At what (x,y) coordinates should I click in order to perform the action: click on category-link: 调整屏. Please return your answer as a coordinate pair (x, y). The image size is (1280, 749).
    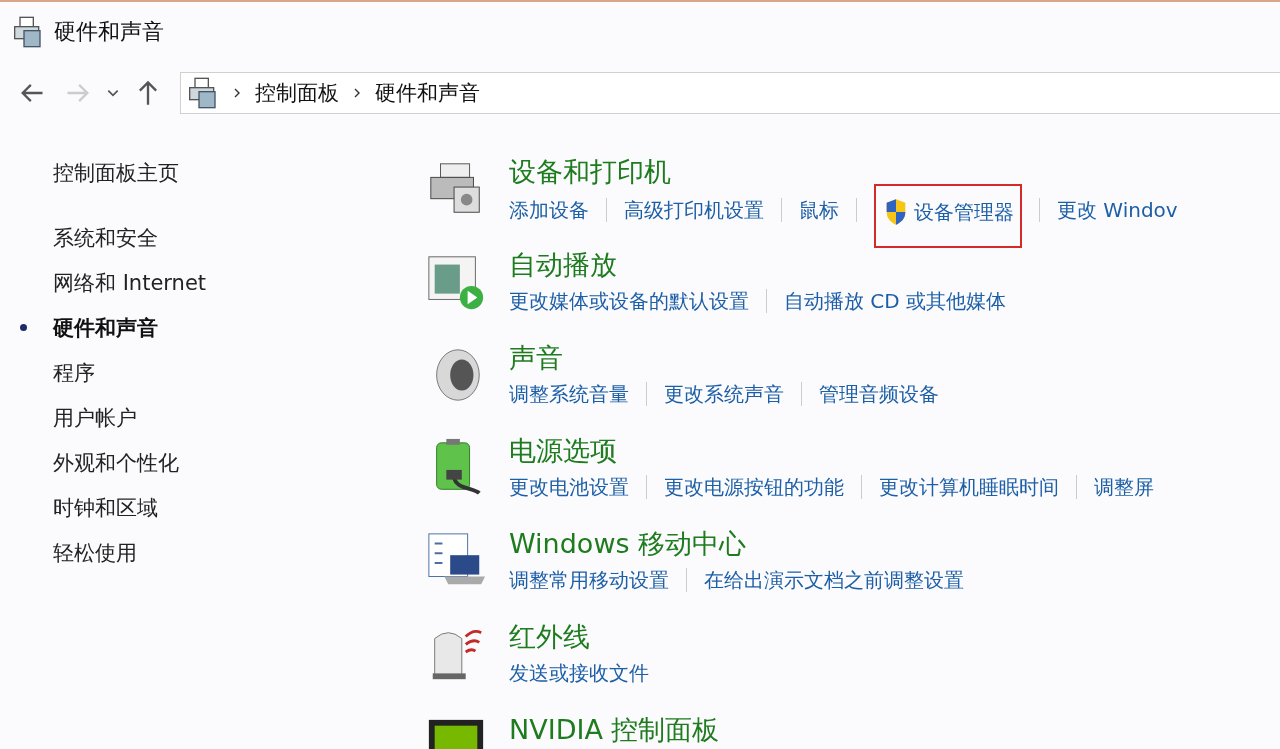
    Looking at the image, I should click on (1124, 487).